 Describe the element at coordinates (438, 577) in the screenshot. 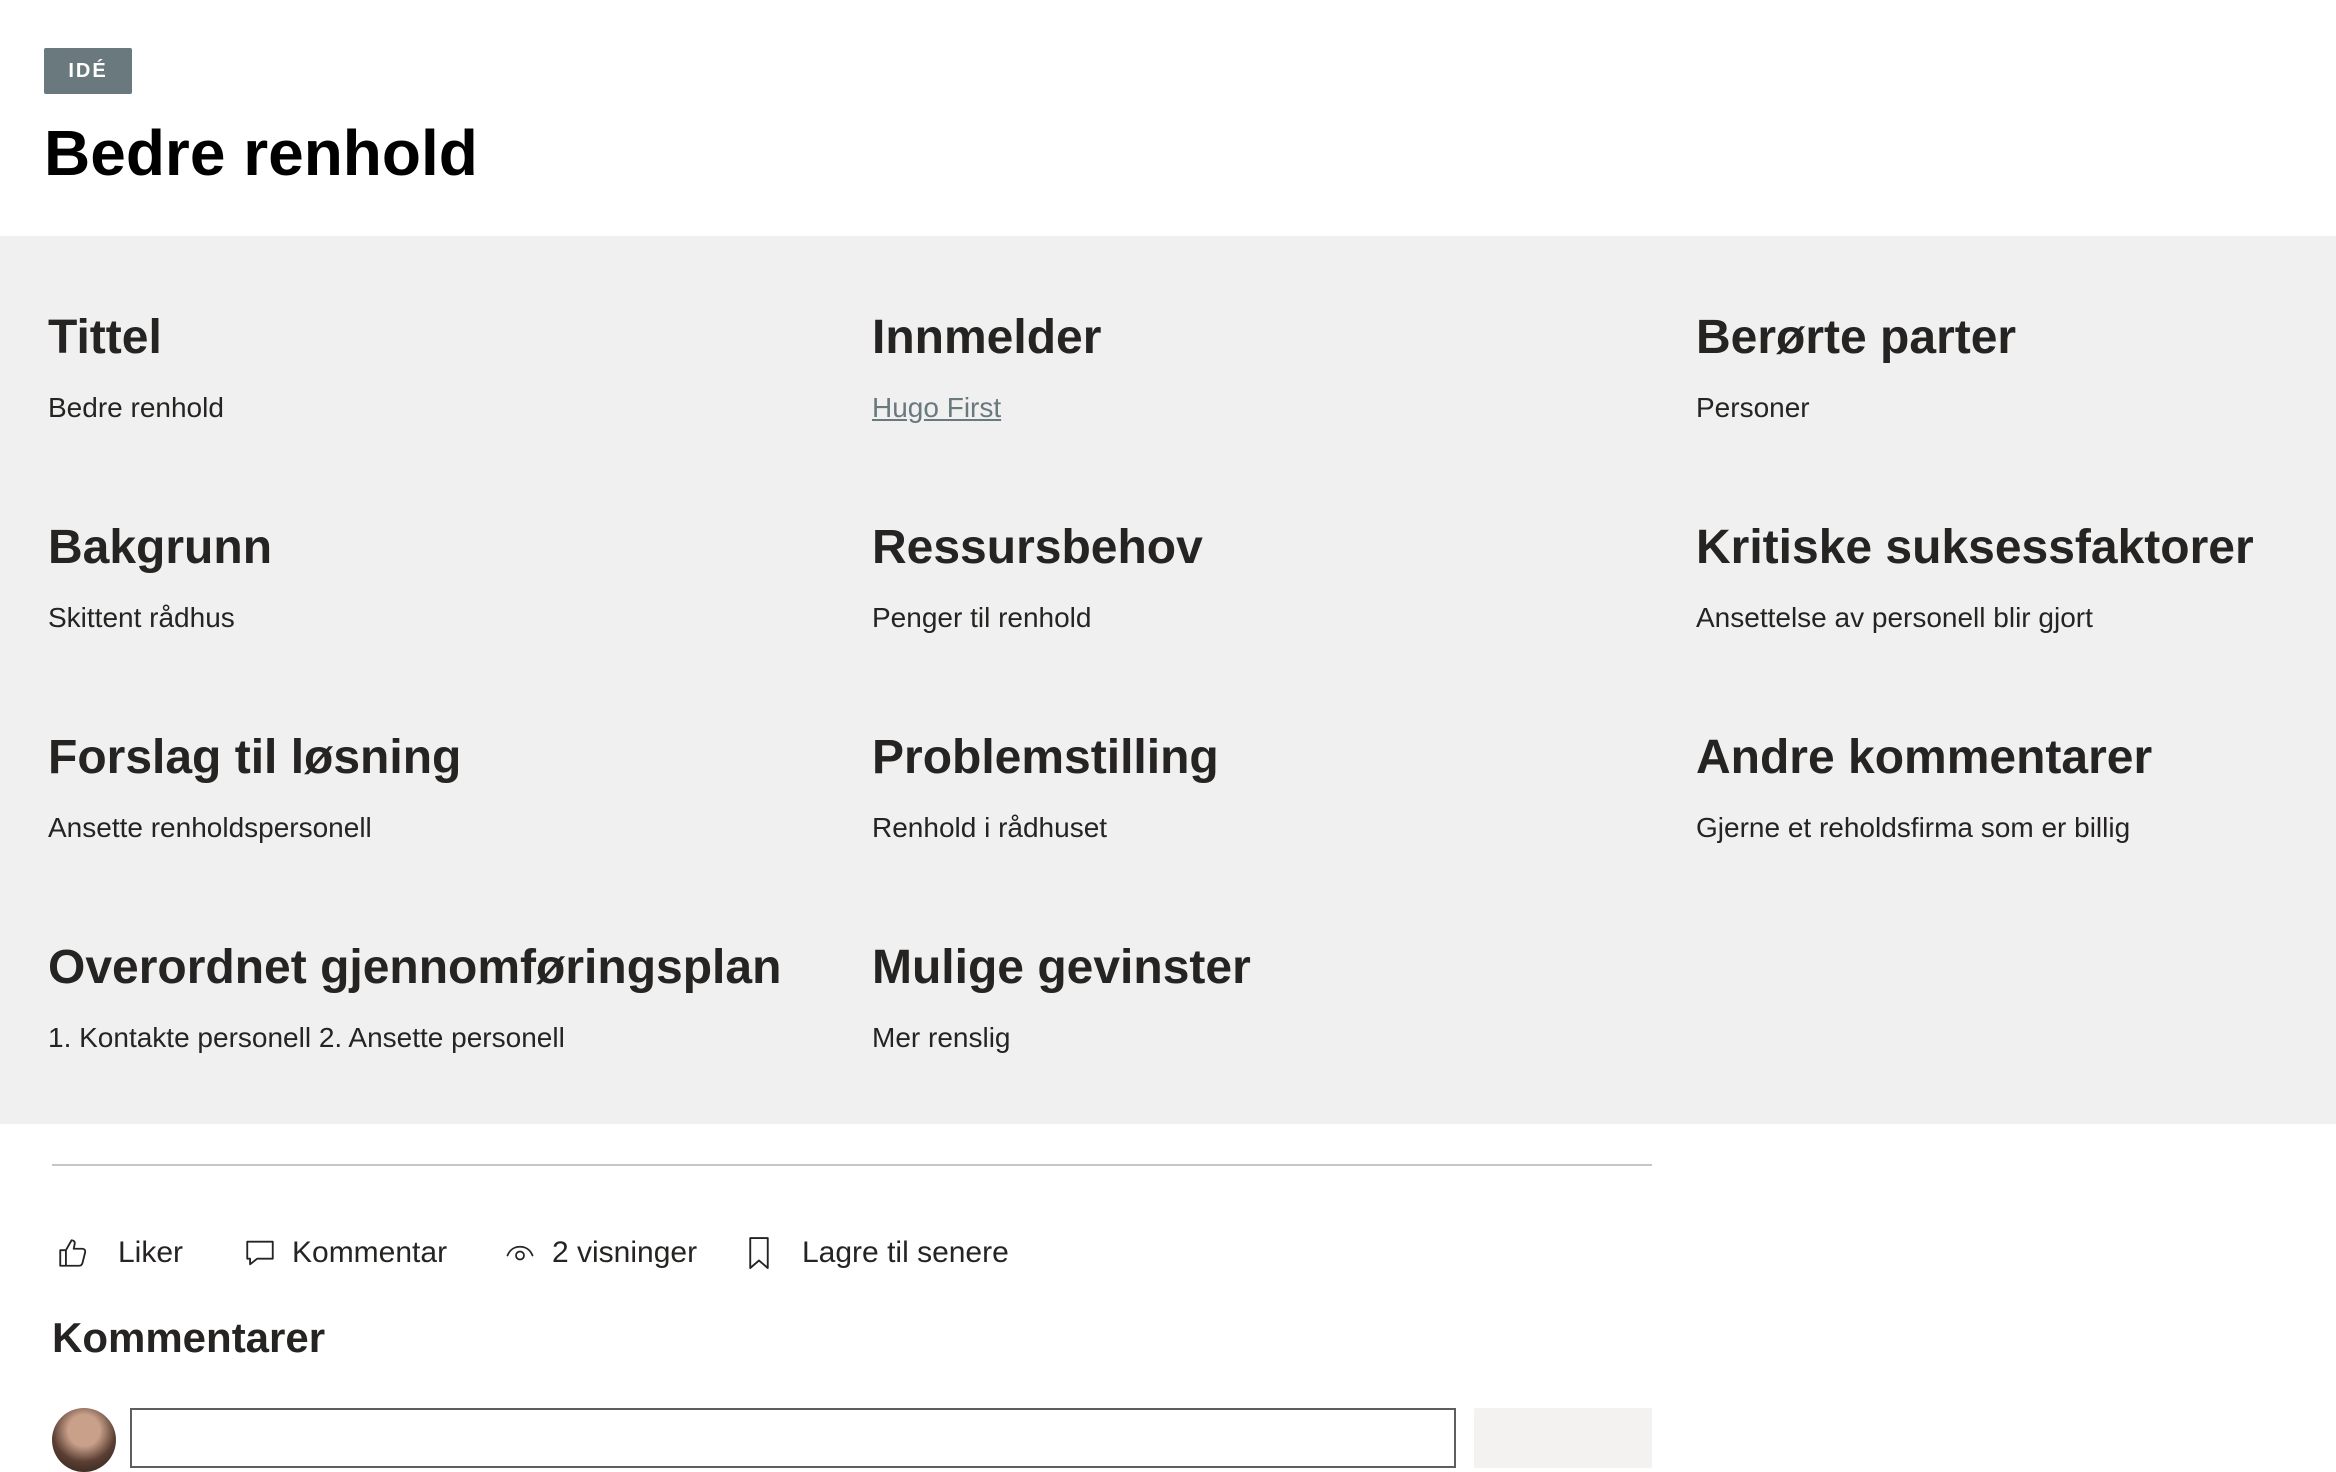

I see `field-bakgrunn: Bakgrunn Skittent rådhus` at that location.